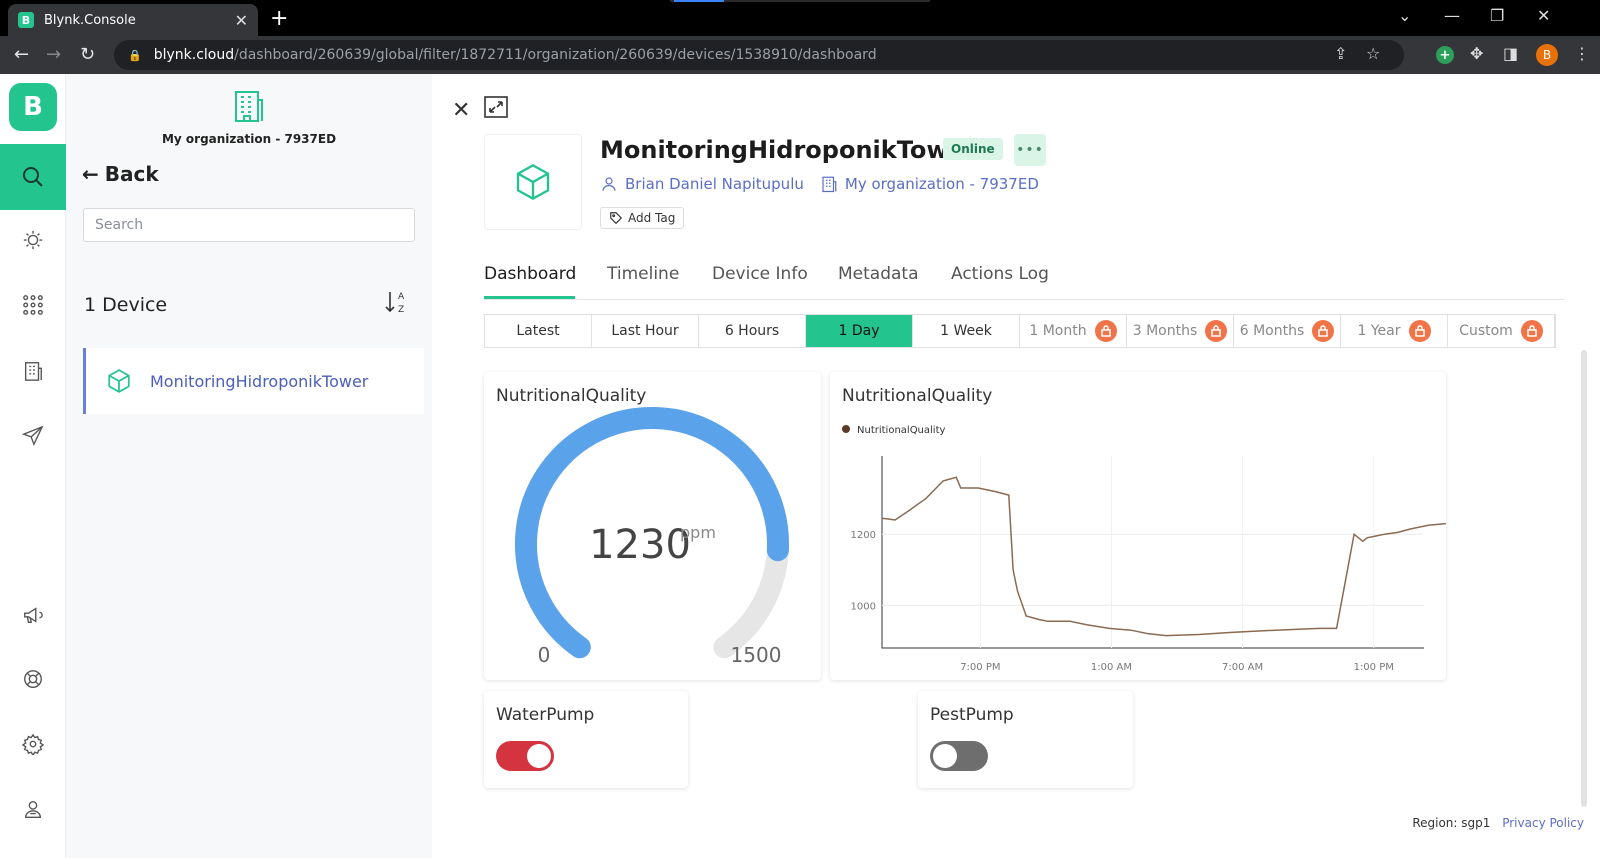 The image size is (1600, 858). What do you see at coordinates (538, 331) in the screenshot?
I see `range-latest-button: Latest` at bounding box center [538, 331].